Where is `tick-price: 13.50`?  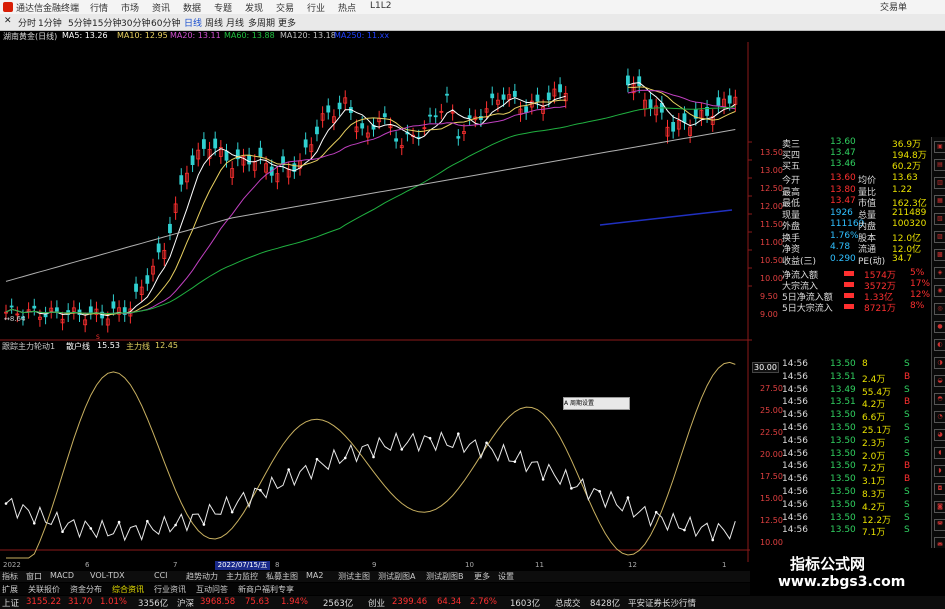 tick-price: 13.50 is located at coordinates (843, 466).